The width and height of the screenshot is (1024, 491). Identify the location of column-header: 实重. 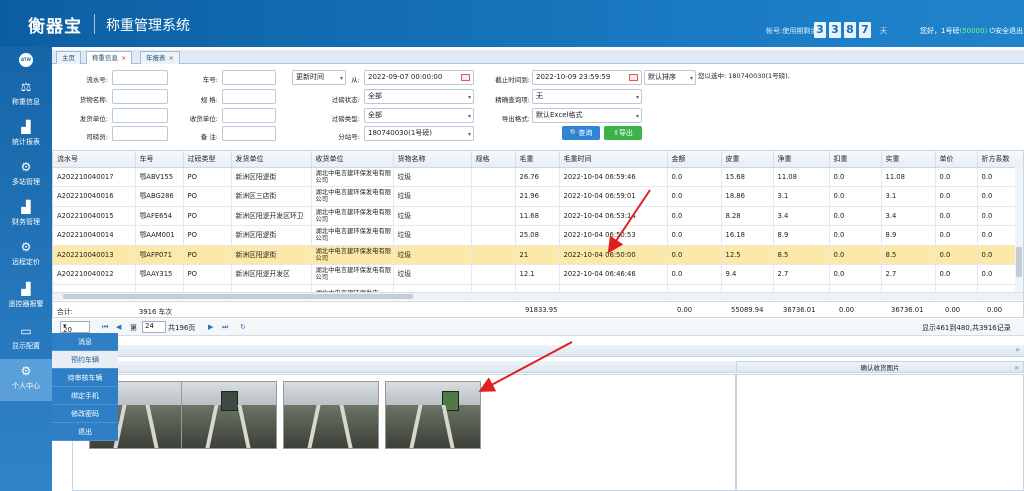
(908, 159).